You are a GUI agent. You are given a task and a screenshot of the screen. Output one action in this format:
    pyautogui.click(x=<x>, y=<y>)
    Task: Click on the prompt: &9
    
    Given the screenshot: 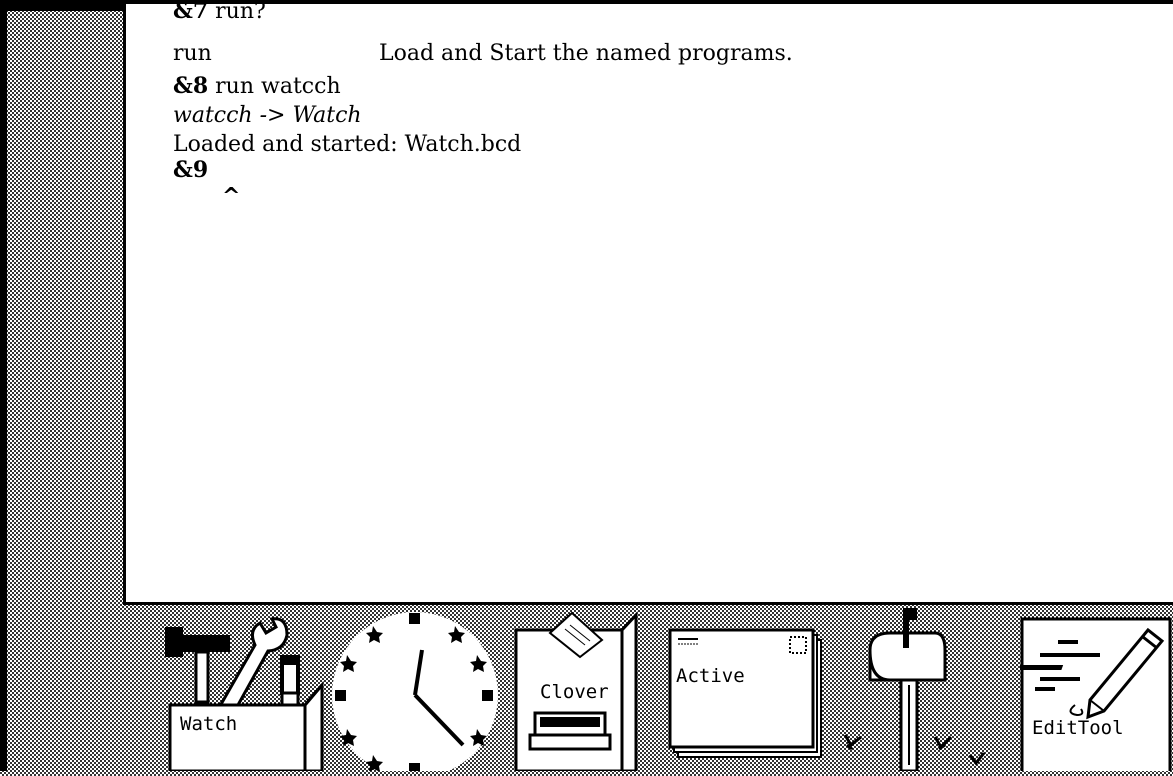 What is the action you would take?
    pyautogui.click(x=191, y=170)
    